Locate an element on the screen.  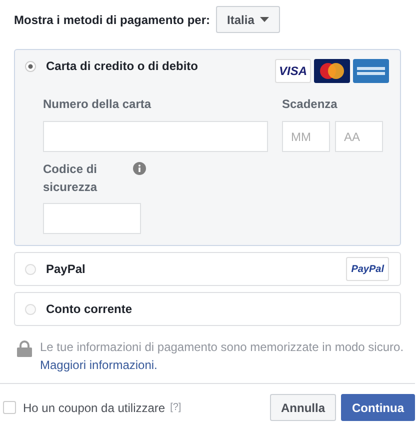
method-label: Conto corrente is located at coordinates (90, 309).